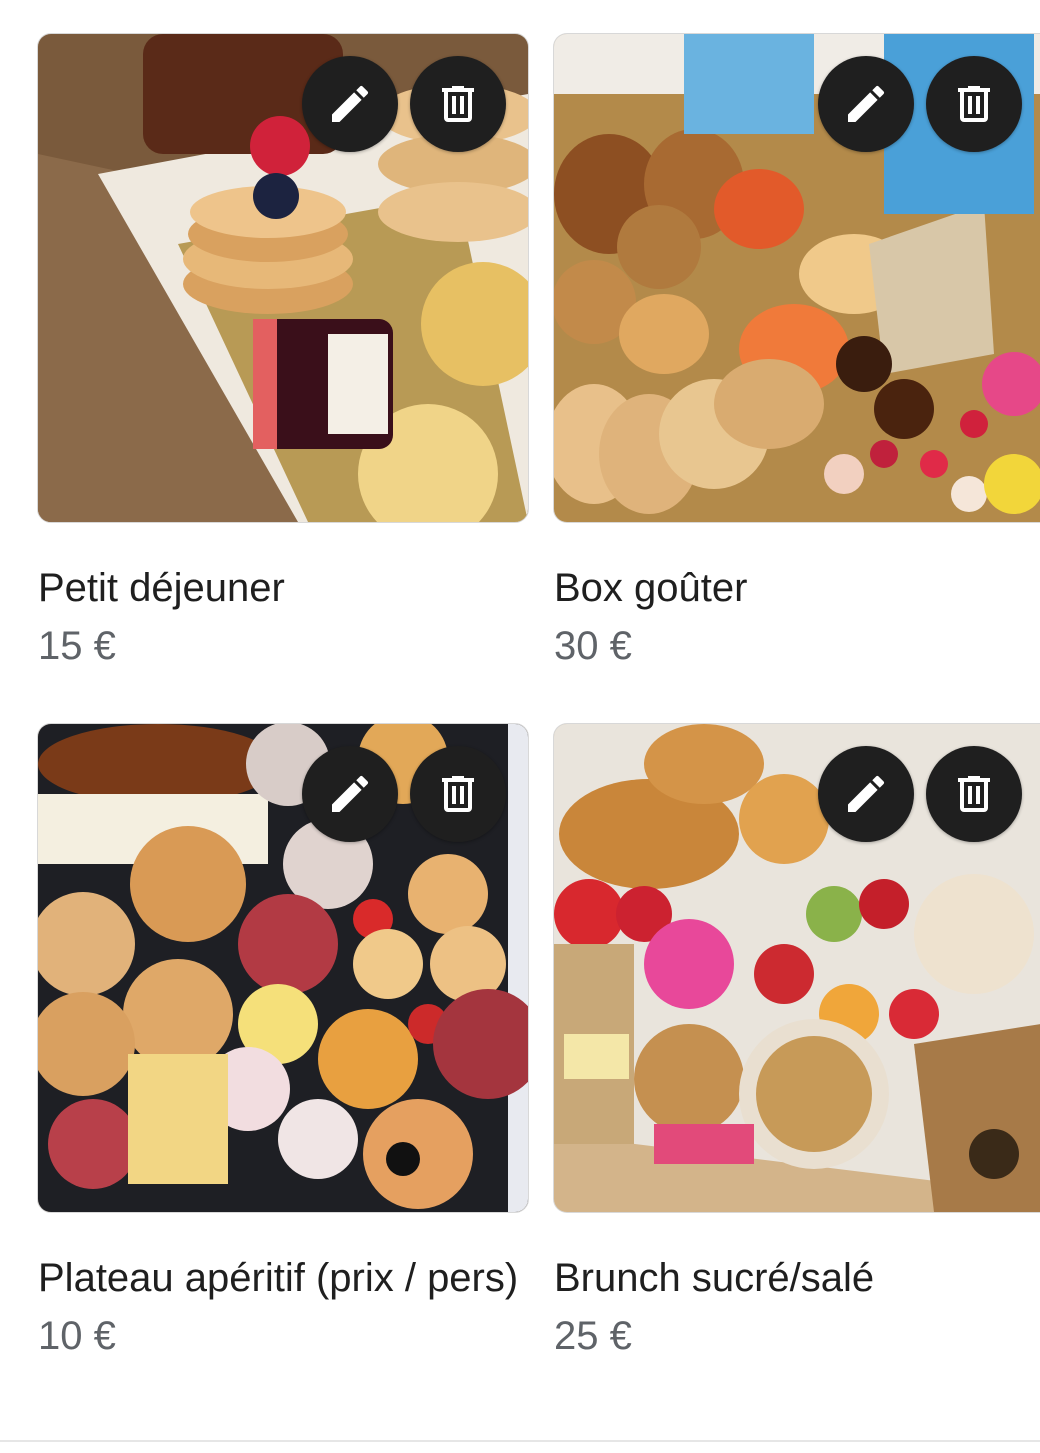  I want to click on product-title: Plateau apéritif (prix / pers), so click(278, 1278).